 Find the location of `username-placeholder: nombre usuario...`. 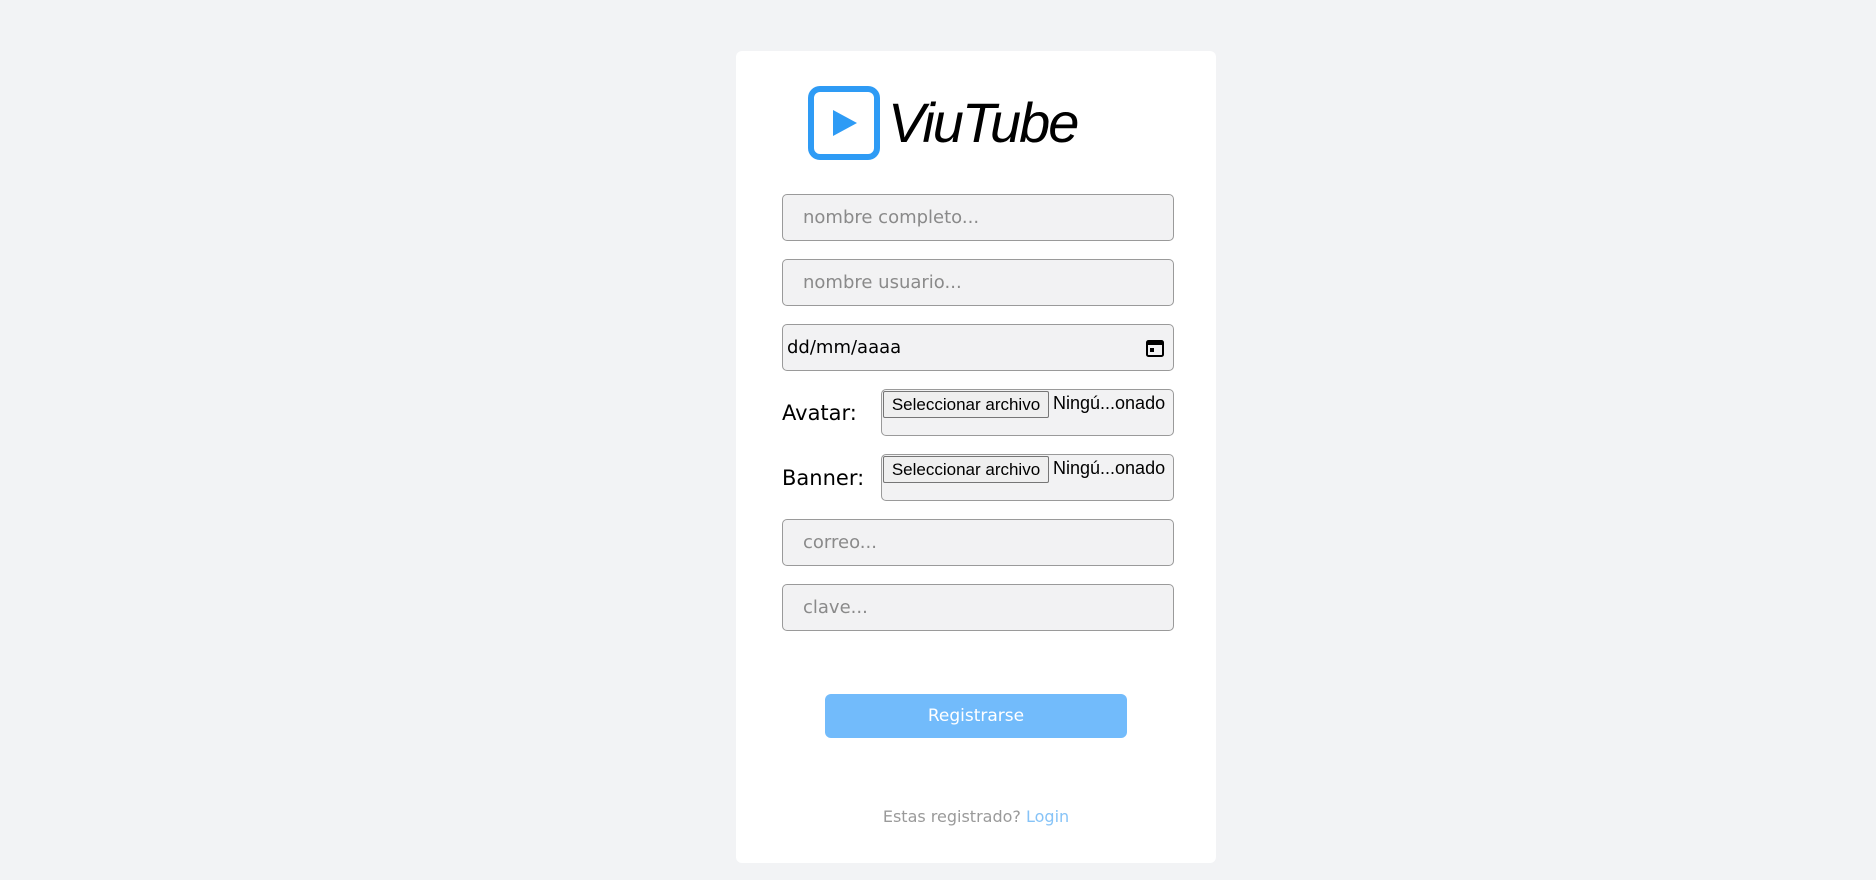

username-placeholder: nombre usuario... is located at coordinates (882, 282).